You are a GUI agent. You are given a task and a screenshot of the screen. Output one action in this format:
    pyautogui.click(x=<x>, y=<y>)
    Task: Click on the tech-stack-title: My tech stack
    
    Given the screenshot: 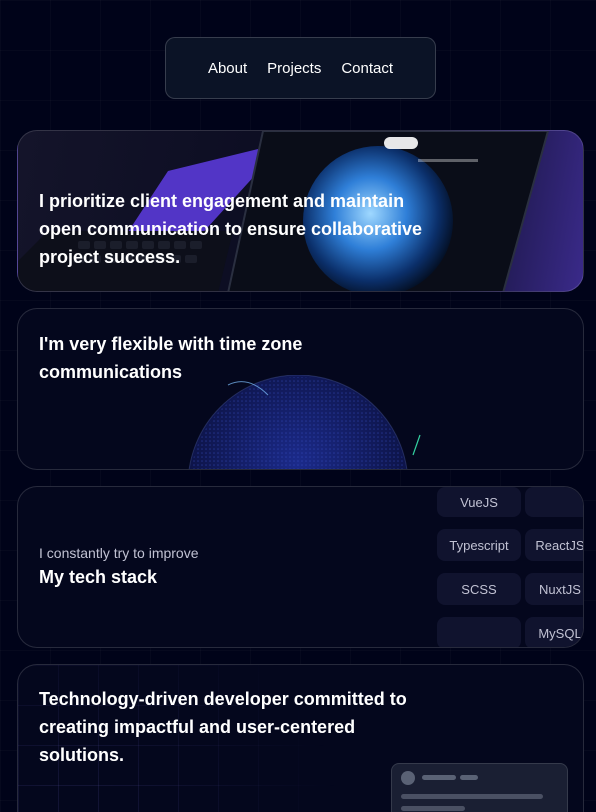 What is the action you would take?
    pyautogui.click(x=98, y=577)
    